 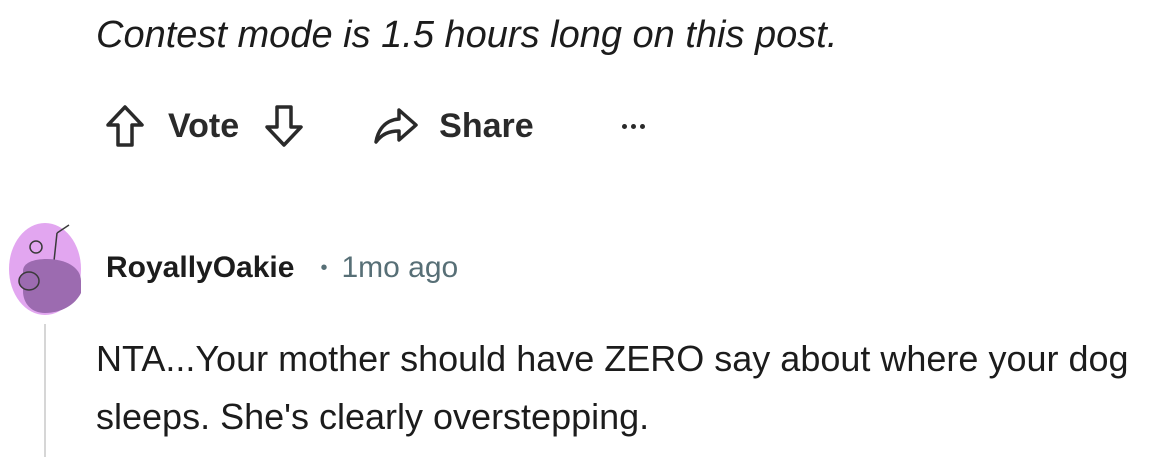 I want to click on post-action-bar: Vote Share, so click(x=374, y=126).